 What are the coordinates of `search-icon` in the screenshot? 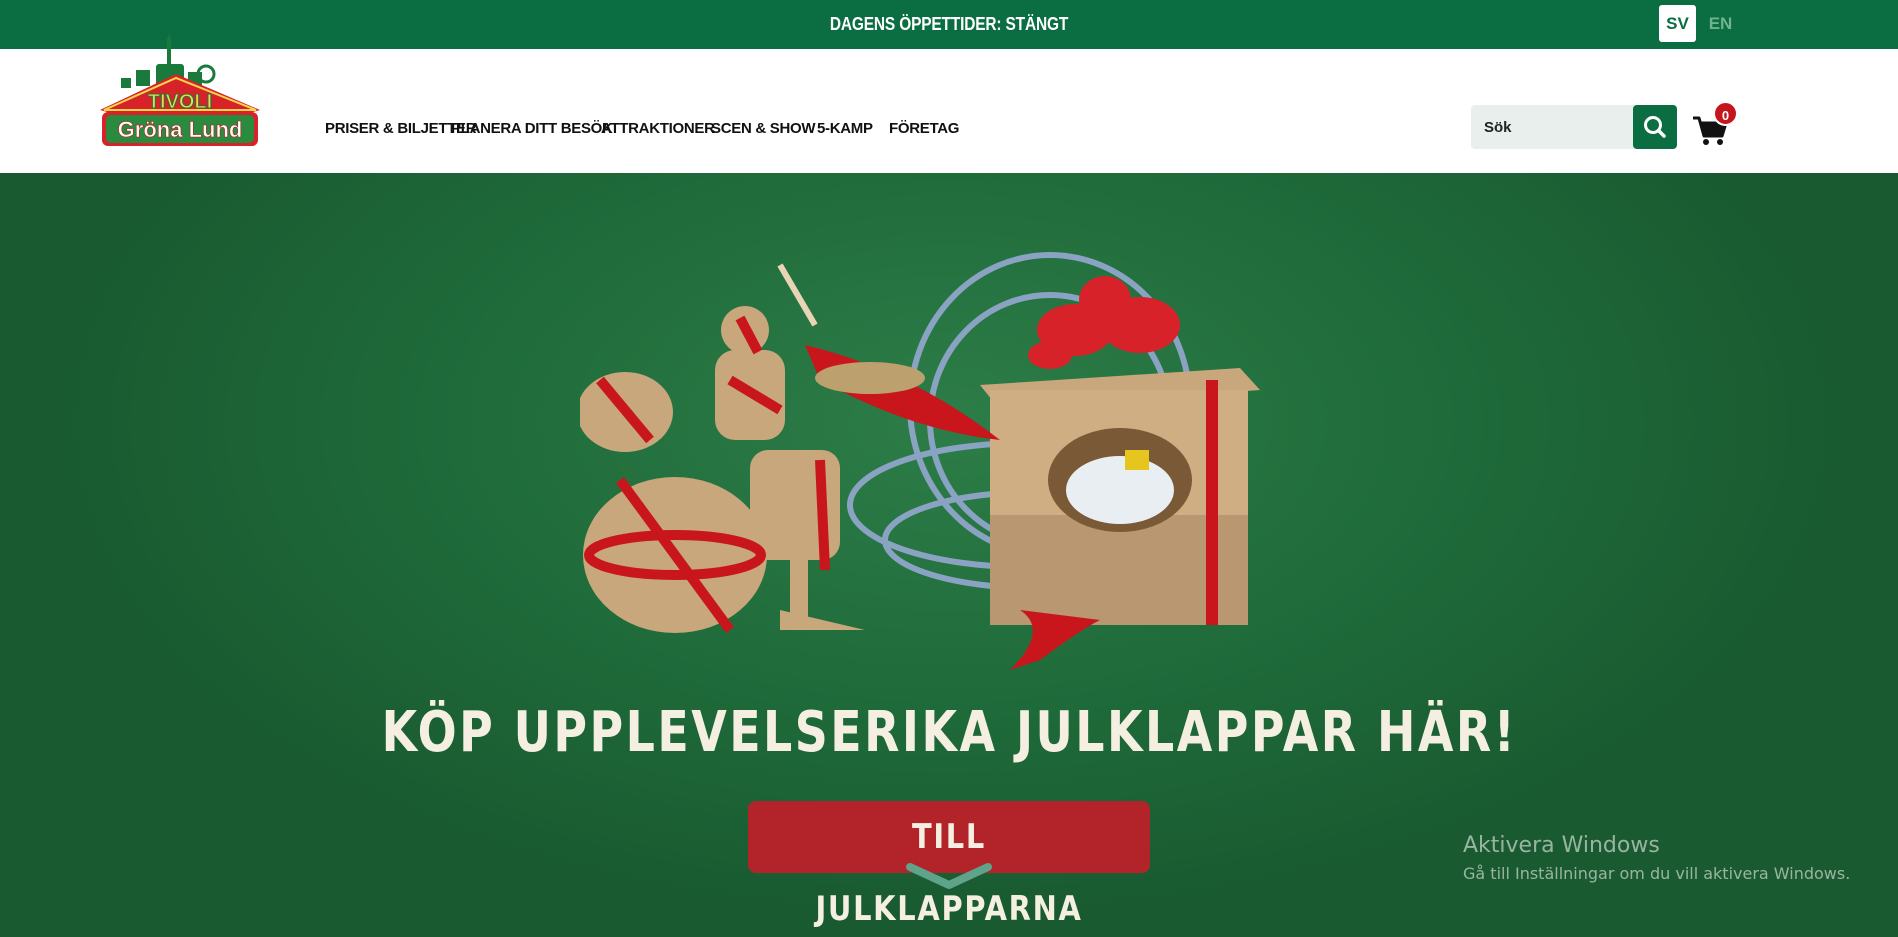 It's located at (1655, 127).